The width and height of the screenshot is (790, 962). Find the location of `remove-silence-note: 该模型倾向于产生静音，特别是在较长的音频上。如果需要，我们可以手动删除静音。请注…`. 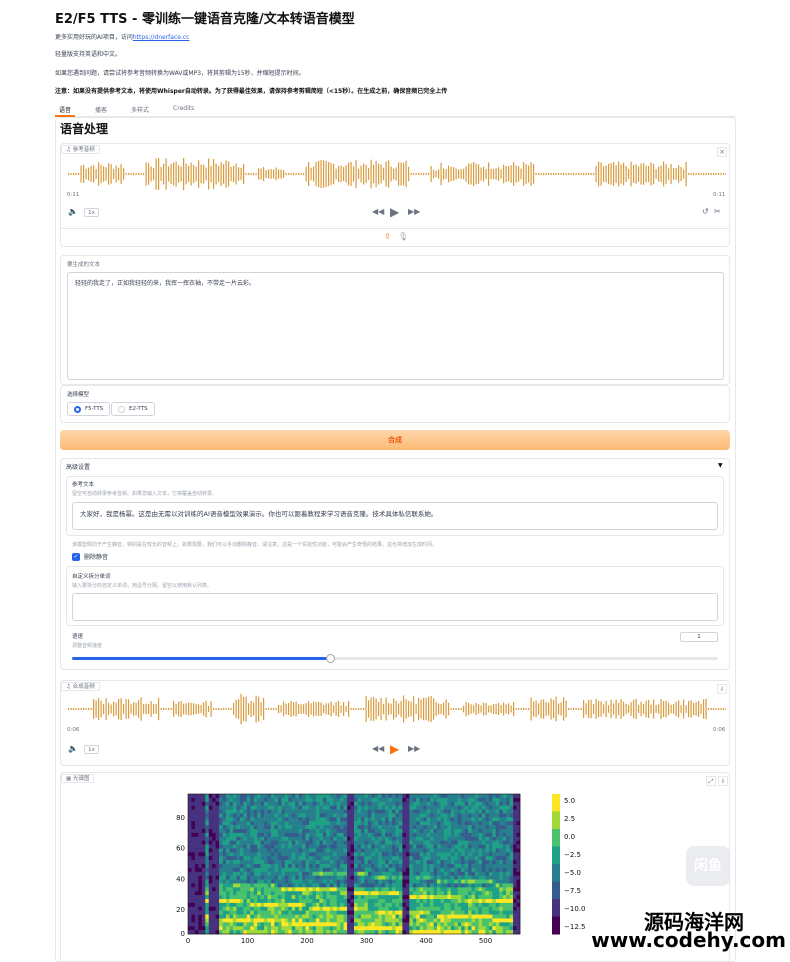

remove-silence-note: 该模型倾向于产生静音，特别是在较长的音频上。如果需要，我们可以手动删除静音。请注… is located at coordinates (255, 545).